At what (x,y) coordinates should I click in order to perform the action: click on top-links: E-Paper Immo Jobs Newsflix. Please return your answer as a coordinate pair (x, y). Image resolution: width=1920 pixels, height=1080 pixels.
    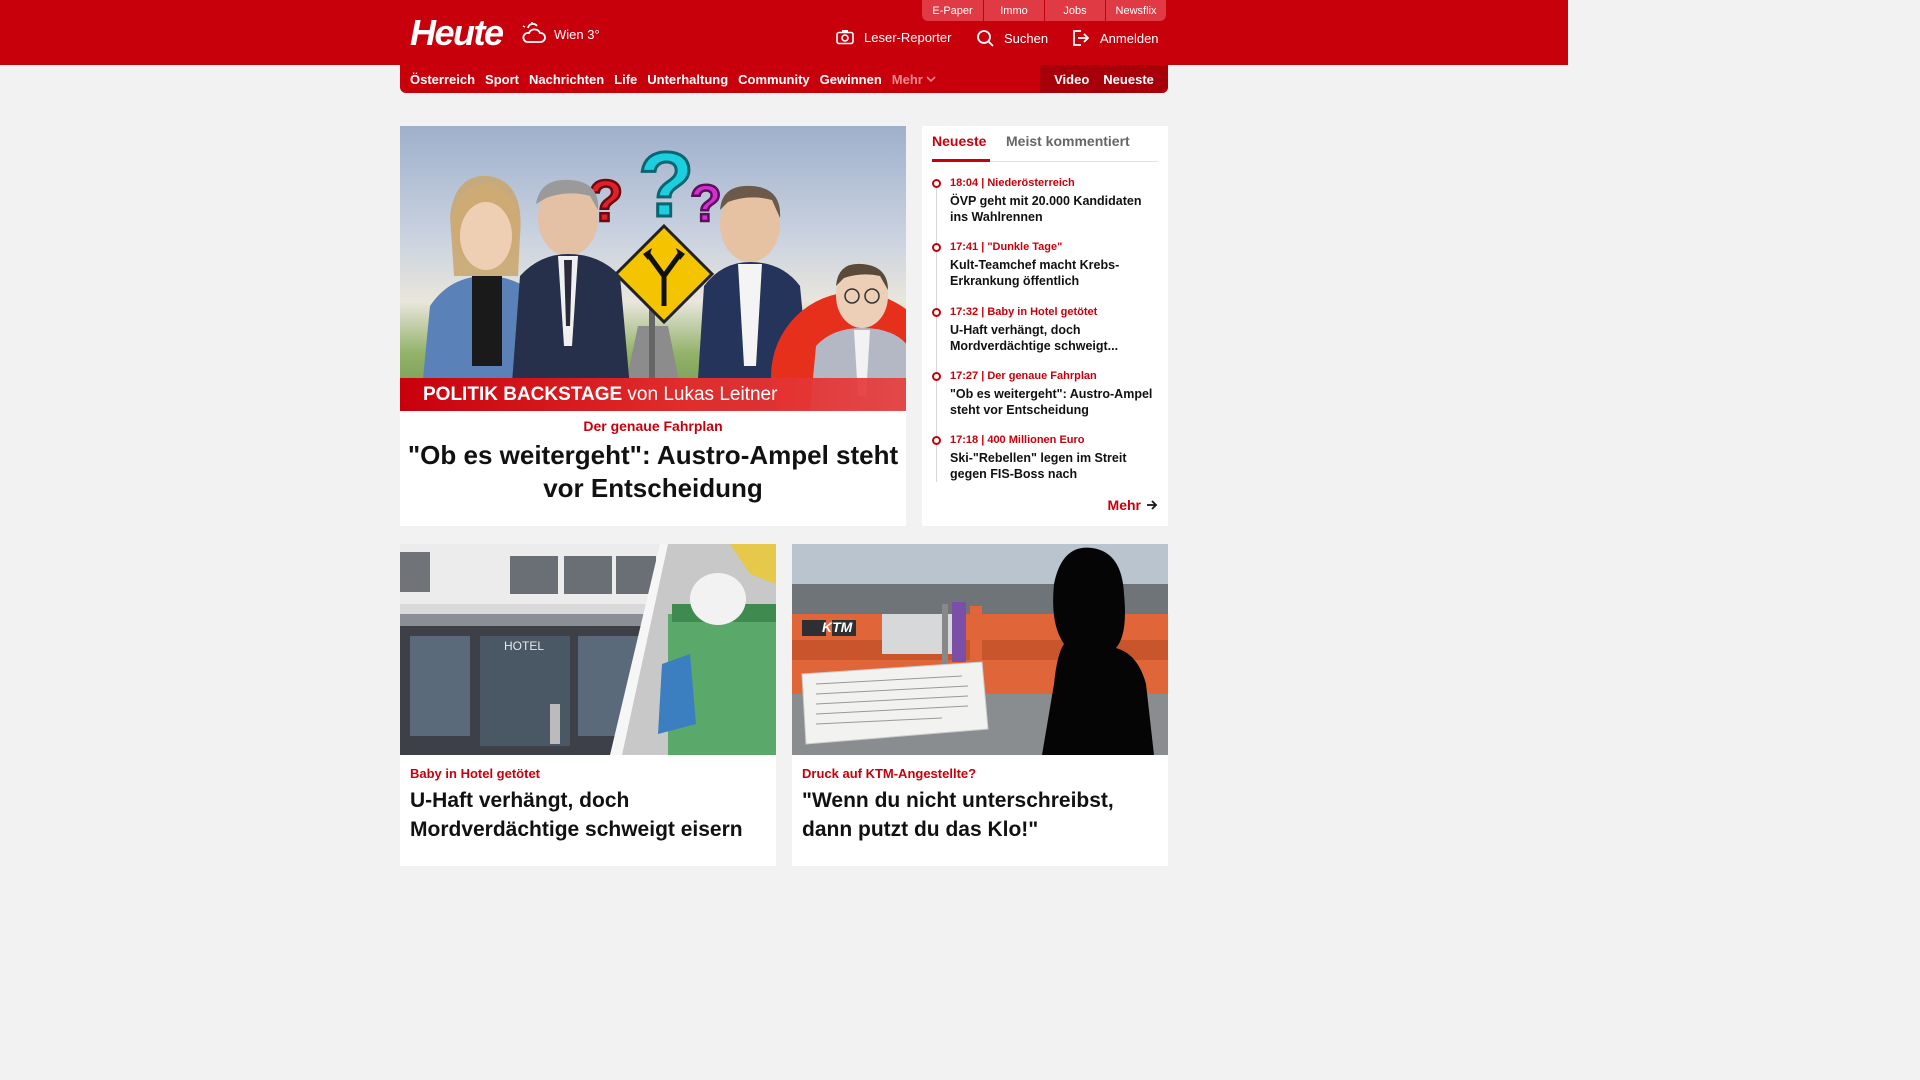
    Looking at the image, I should click on (1044, 10).